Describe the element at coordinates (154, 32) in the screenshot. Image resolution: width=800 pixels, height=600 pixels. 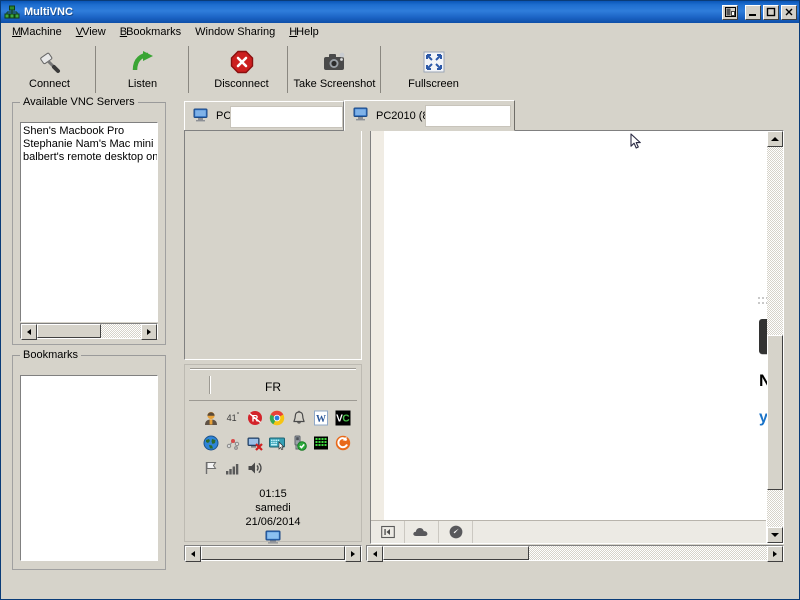
I see `menu-bookmarks-label: Bookmarks` at that location.